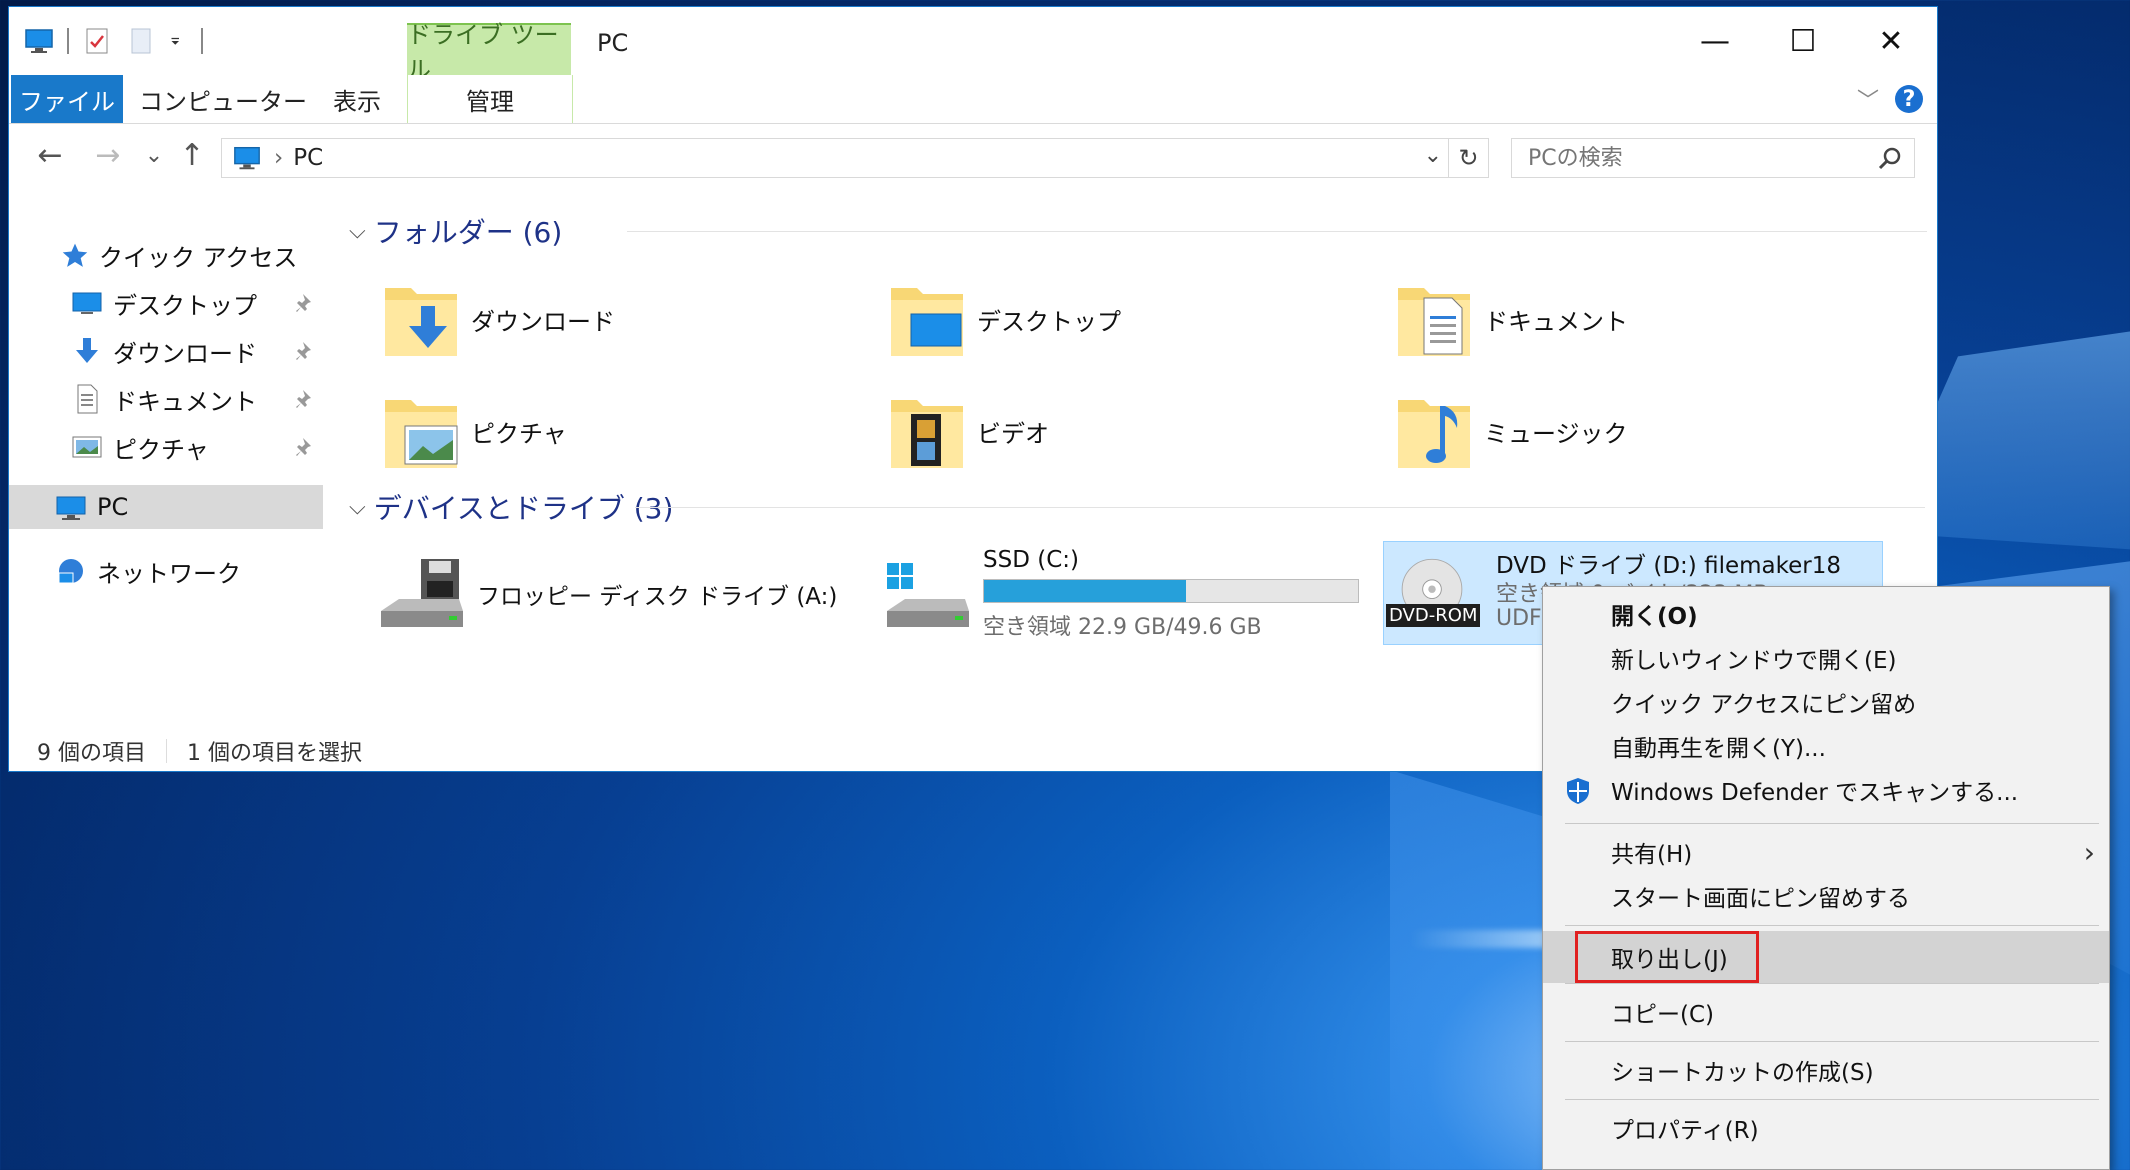 The height and width of the screenshot is (1170, 2130). I want to click on ribbon-tabs: ファイル コンピューター 表示 管理, so click(973, 99).